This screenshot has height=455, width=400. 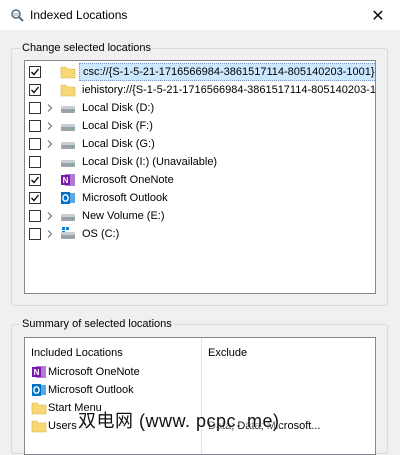 What do you see at coordinates (200, 108) in the screenshot?
I see `location-row: Local Disk (D:)` at bounding box center [200, 108].